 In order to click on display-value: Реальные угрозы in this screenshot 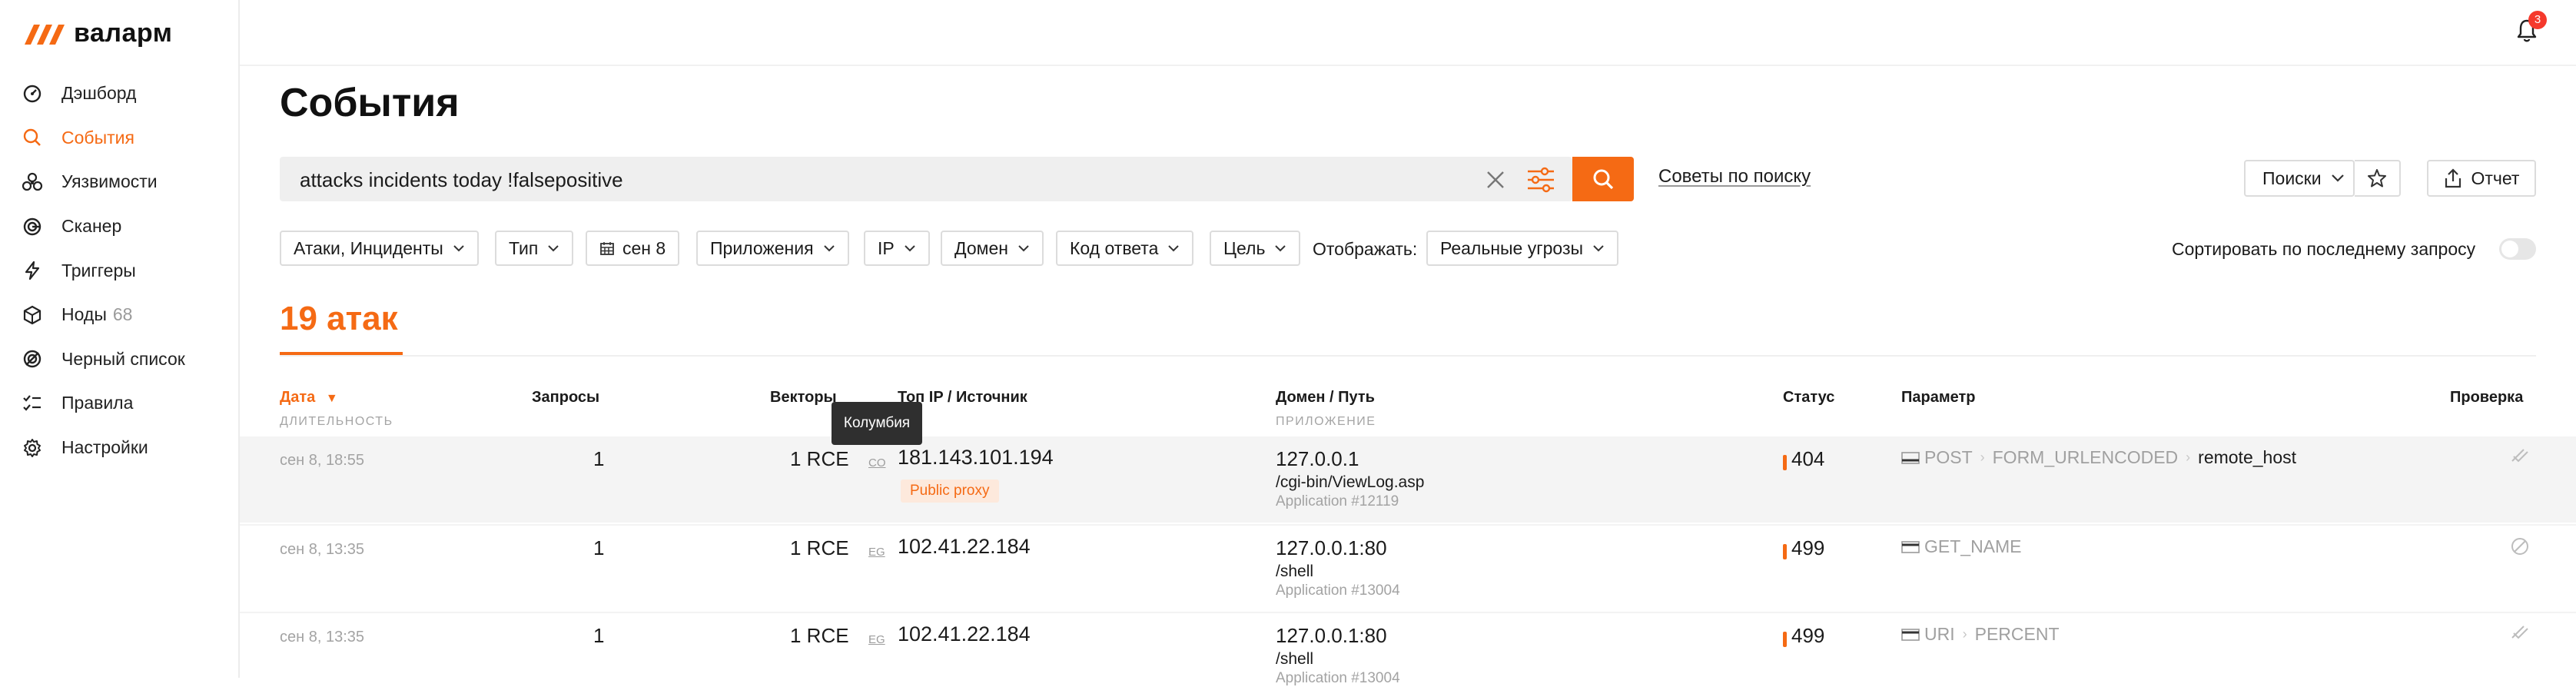, I will do `click(1512, 247)`.